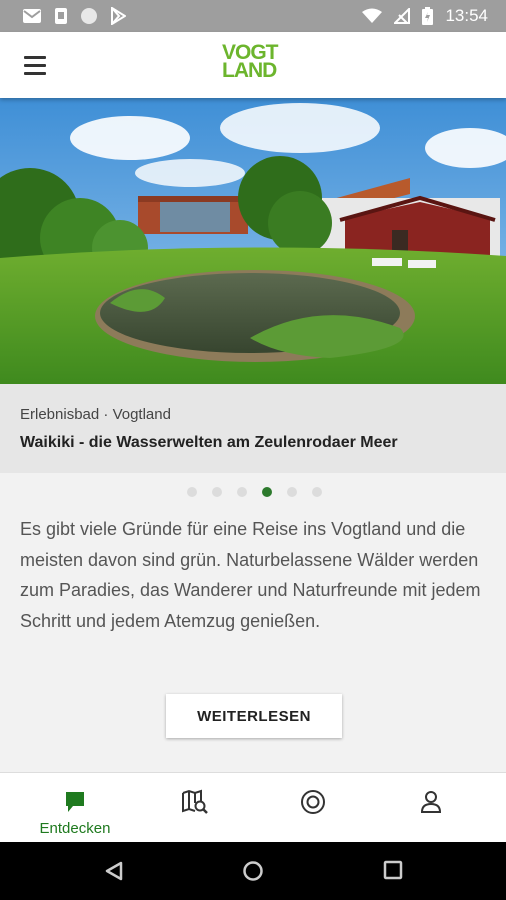 The image size is (506, 900). Describe the element at coordinates (60, 414) in the screenshot. I see `slide-category: Erlebnisbad` at that location.